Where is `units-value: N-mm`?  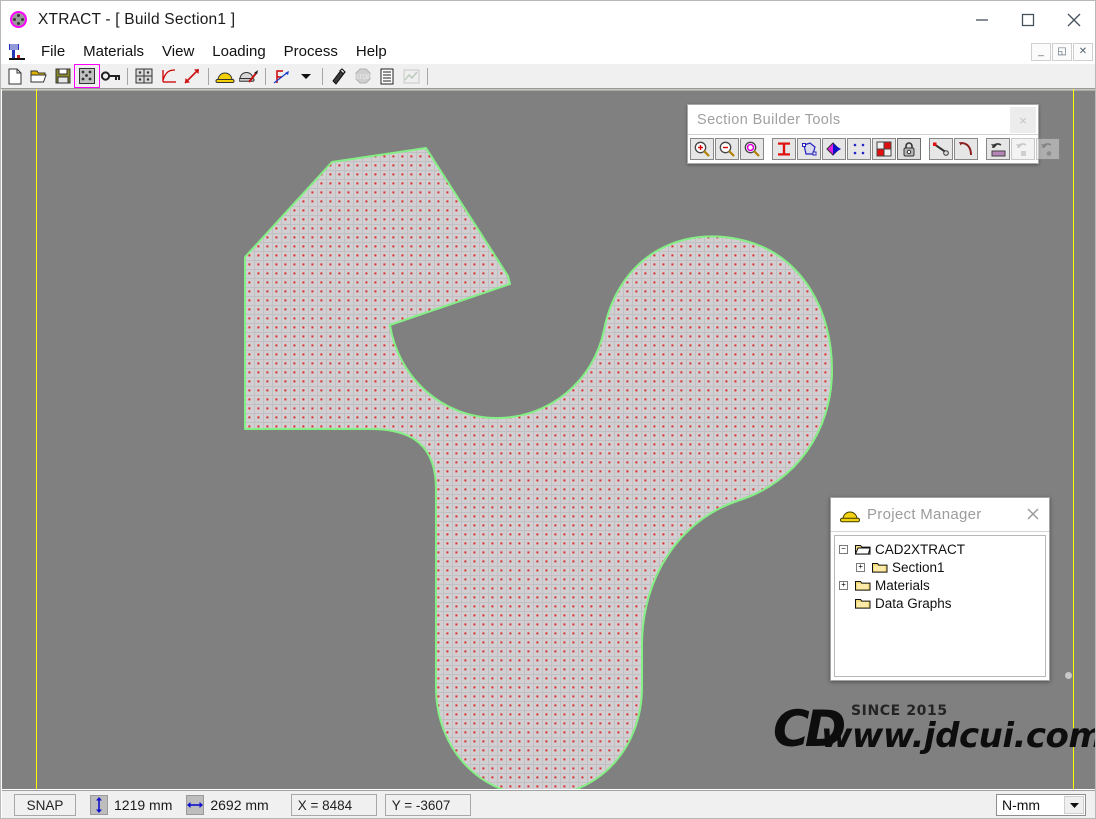
units-value: N-mm is located at coordinates (1021, 805).